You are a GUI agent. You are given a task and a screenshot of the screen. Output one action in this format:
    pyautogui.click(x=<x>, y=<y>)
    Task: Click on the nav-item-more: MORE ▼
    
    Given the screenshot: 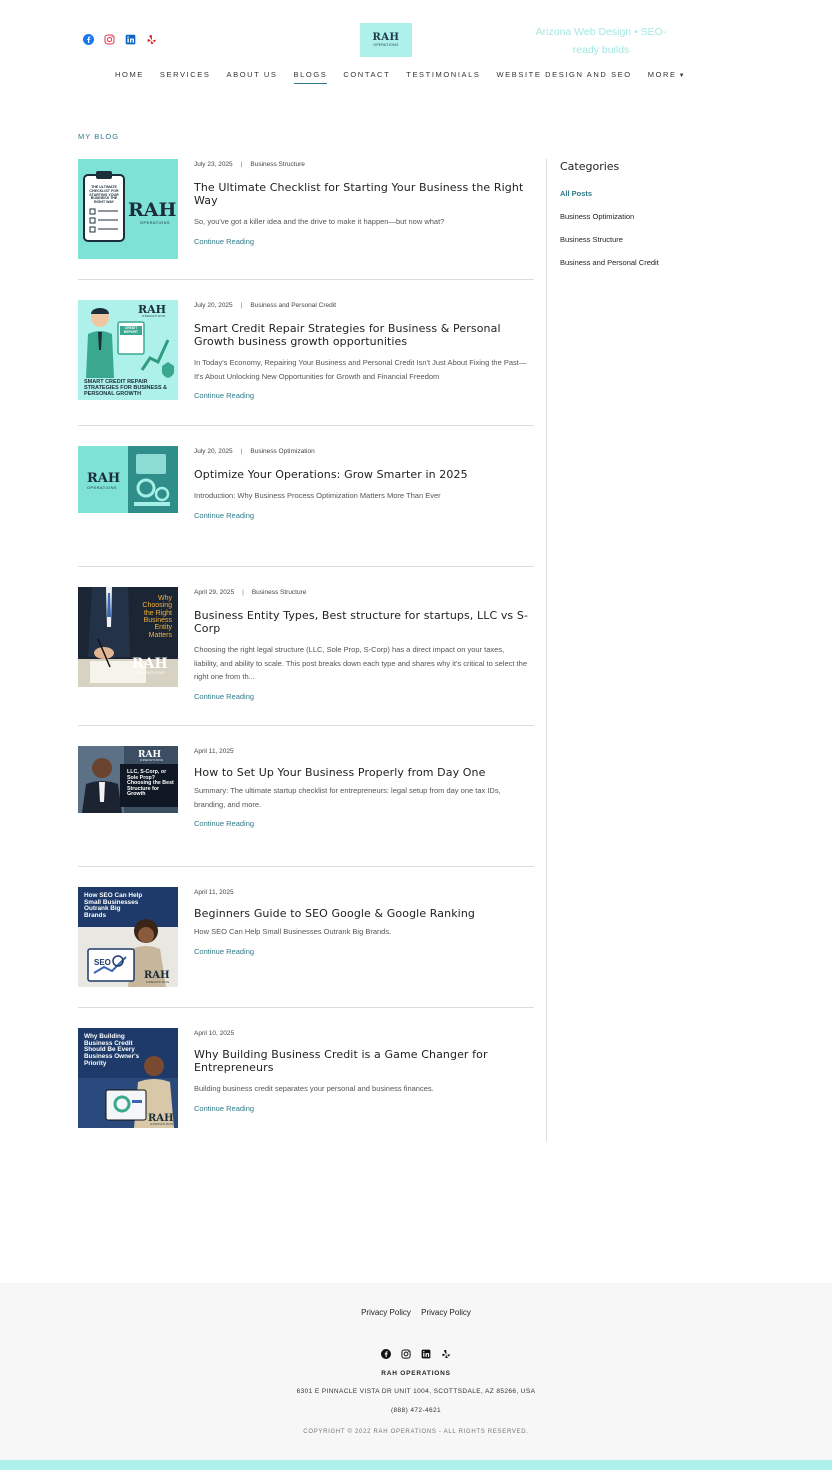 What is the action you would take?
    pyautogui.click(x=667, y=77)
    